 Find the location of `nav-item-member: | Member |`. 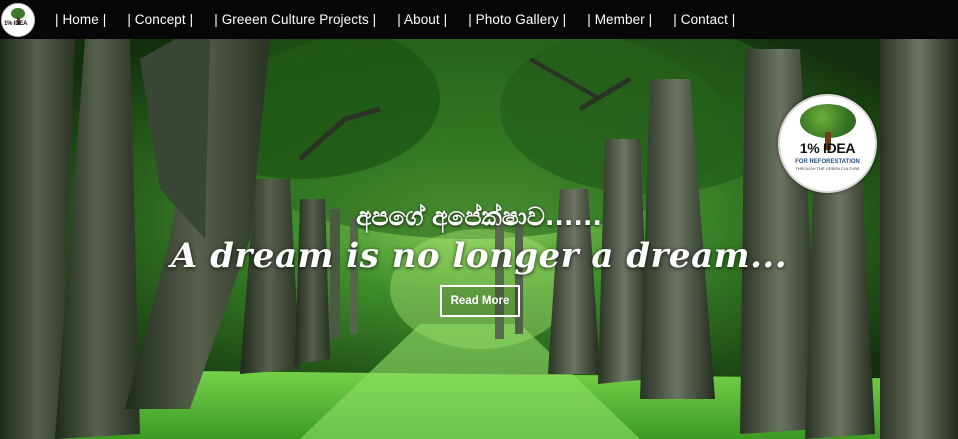

nav-item-member: | Member | is located at coordinates (619, 19).